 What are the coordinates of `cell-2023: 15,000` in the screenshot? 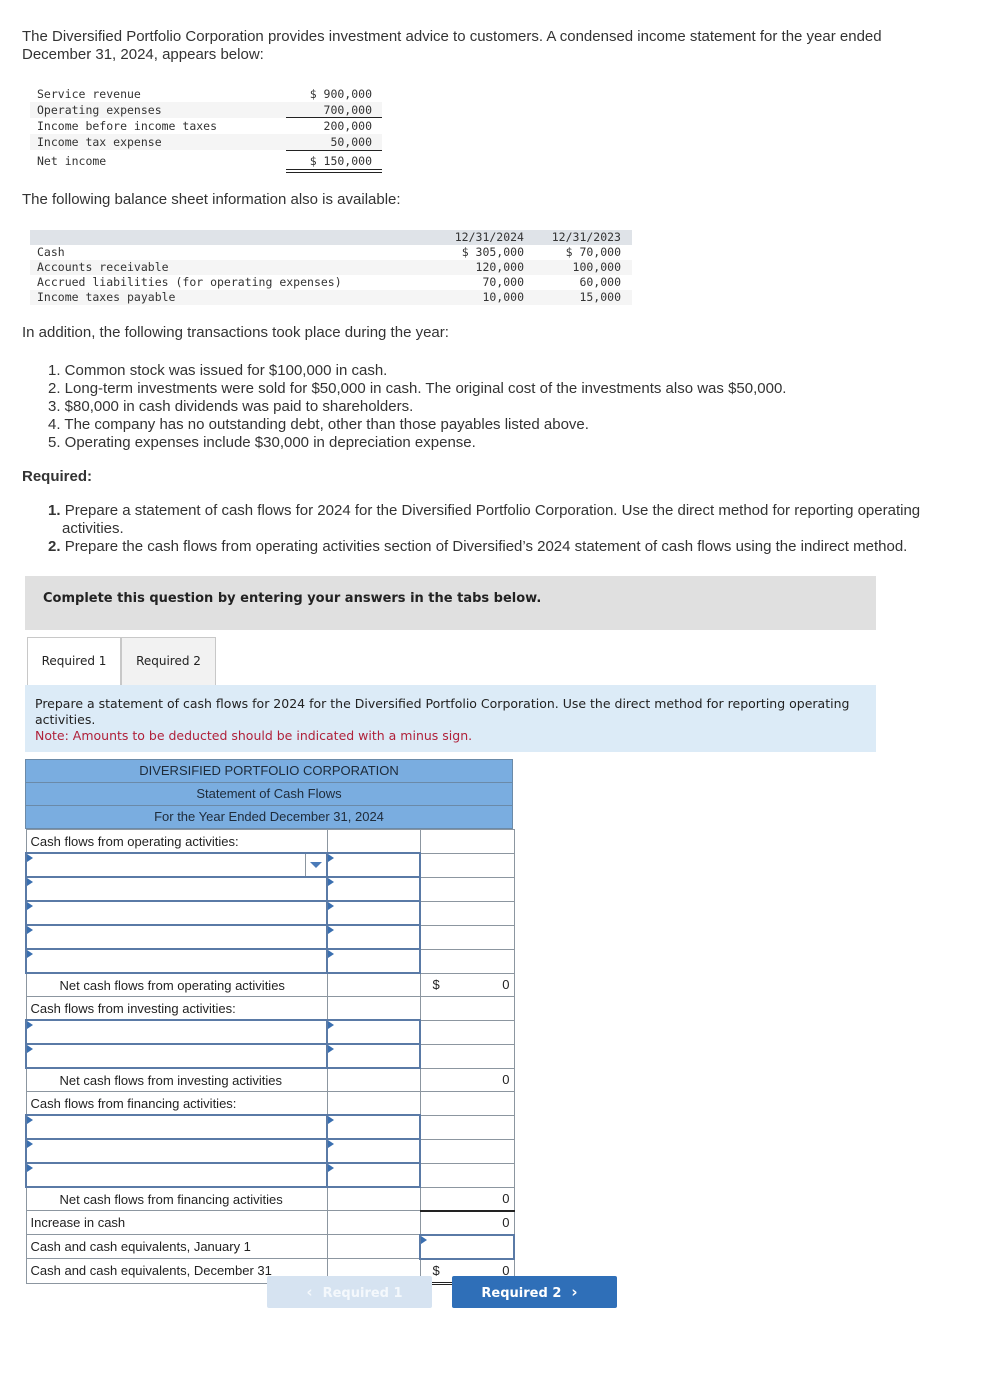 It's located at (600, 297).